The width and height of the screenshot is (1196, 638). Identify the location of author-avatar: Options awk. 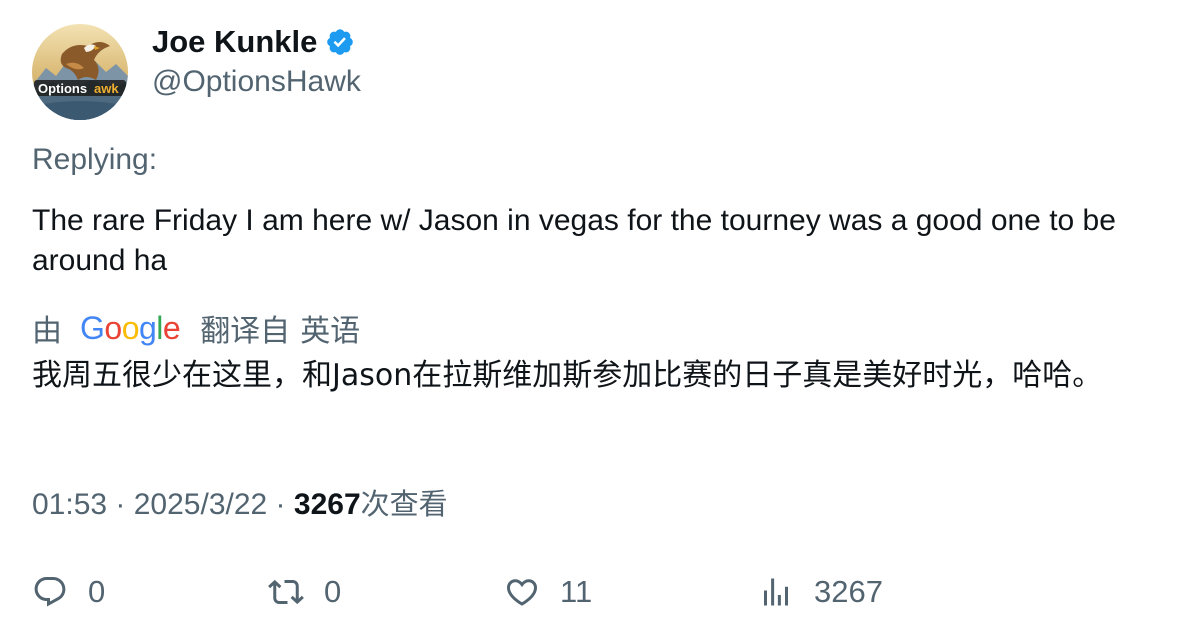
(80, 72).